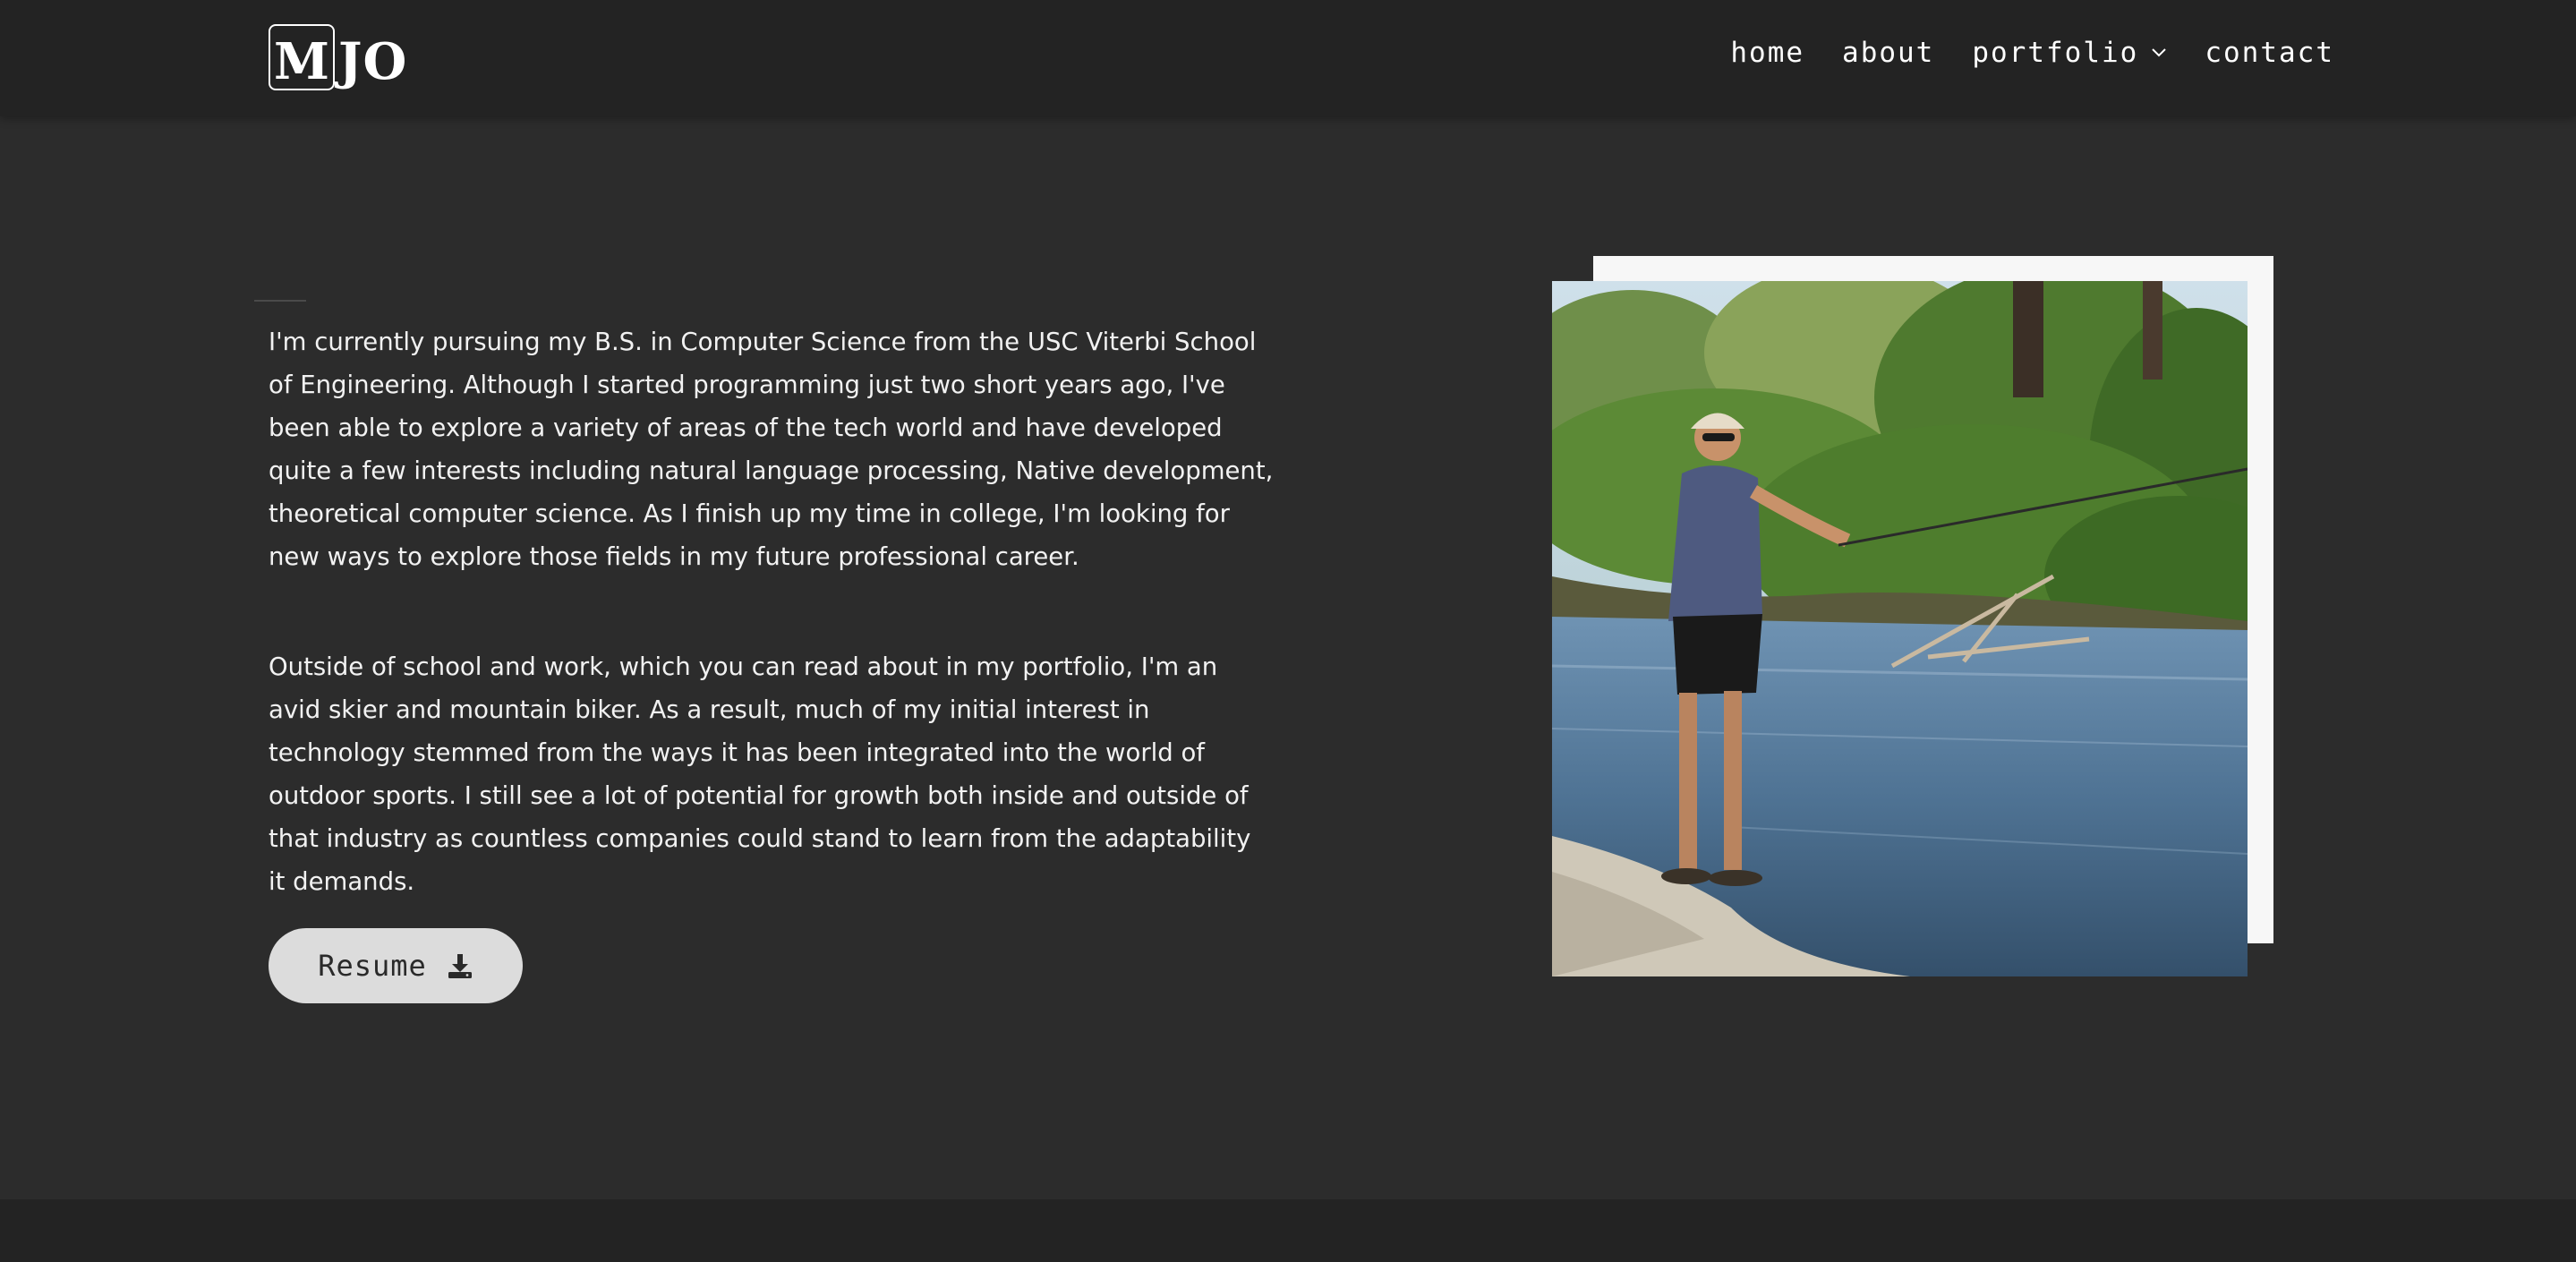  What do you see at coordinates (1288, 58) in the screenshot?
I see `navbar: M JO home about portfolio contact` at bounding box center [1288, 58].